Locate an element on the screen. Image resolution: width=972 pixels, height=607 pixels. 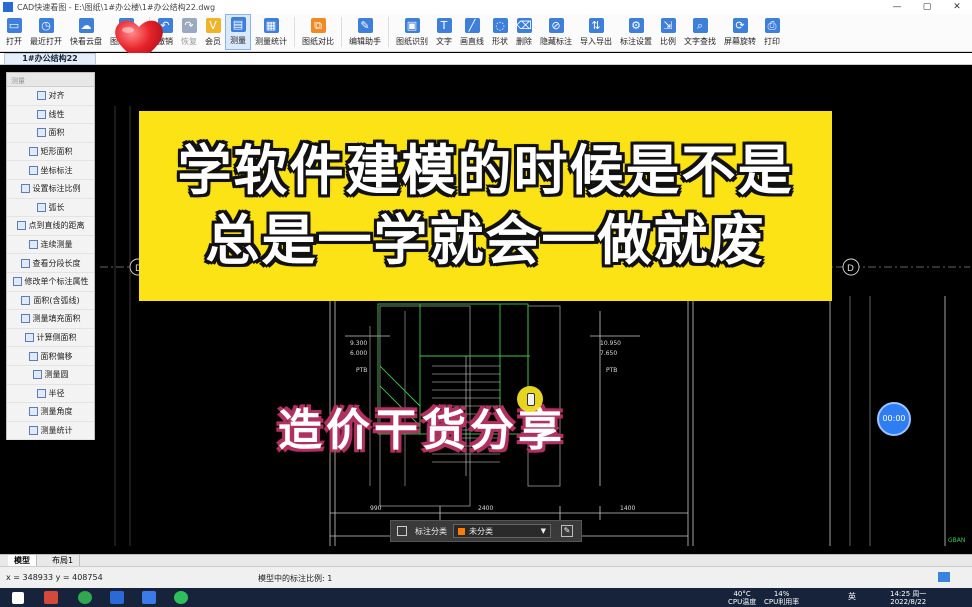
eraser-icon: ⌫ is located at coordinates (524, 25).